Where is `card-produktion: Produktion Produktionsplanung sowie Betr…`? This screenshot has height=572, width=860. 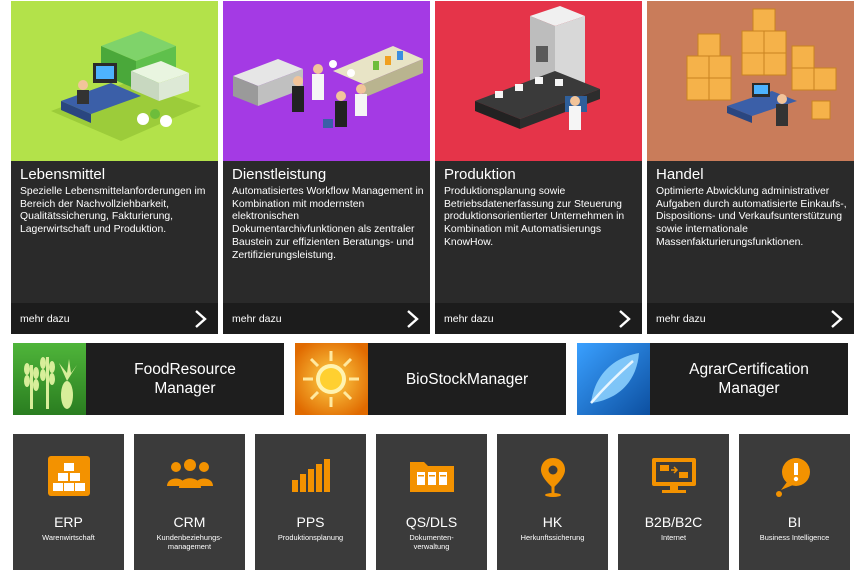 card-produktion: Produktion Produktionsplanung sowie Betr… is located at coordinates (538, 167).